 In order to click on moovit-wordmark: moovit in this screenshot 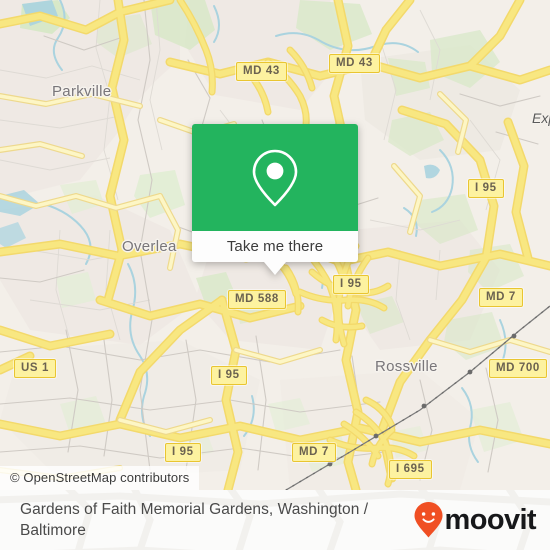, I will do `click(490, 519)`.